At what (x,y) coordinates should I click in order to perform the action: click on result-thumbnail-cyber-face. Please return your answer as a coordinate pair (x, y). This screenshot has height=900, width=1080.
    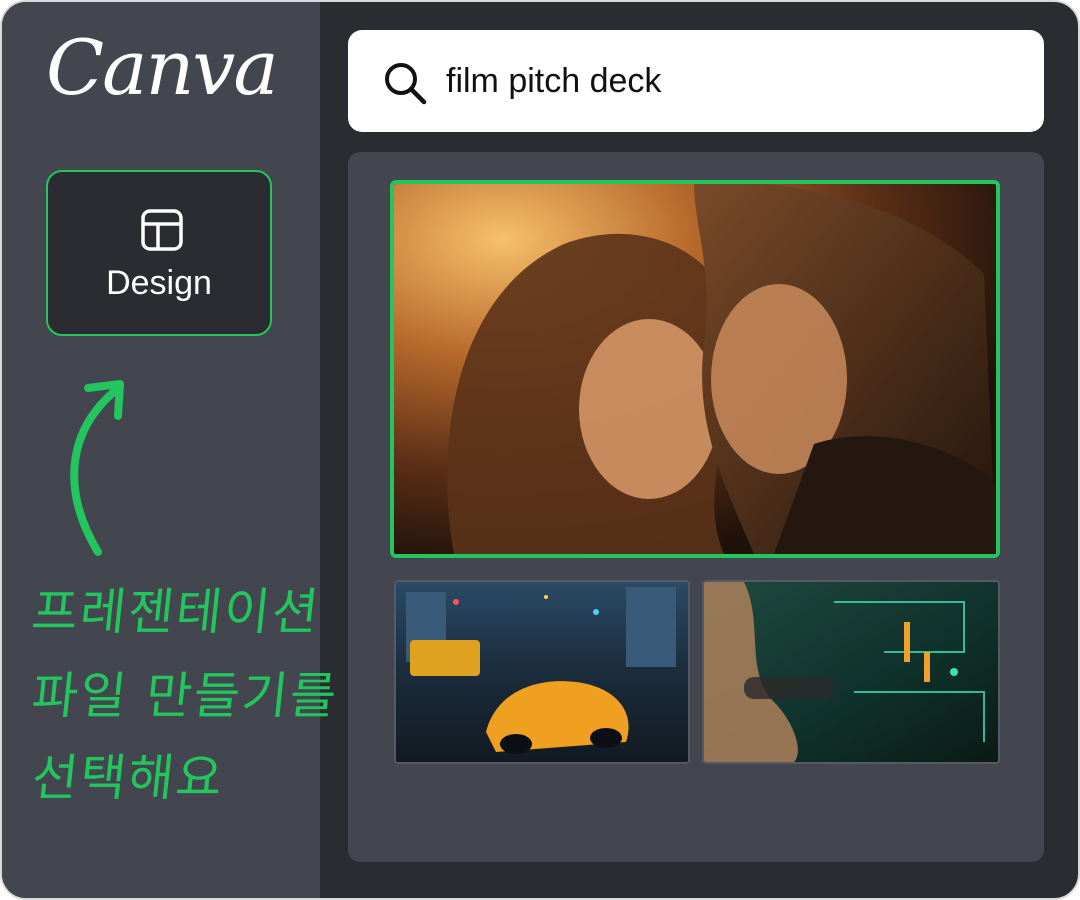
    Looking at the image, I should click on (851, 672).